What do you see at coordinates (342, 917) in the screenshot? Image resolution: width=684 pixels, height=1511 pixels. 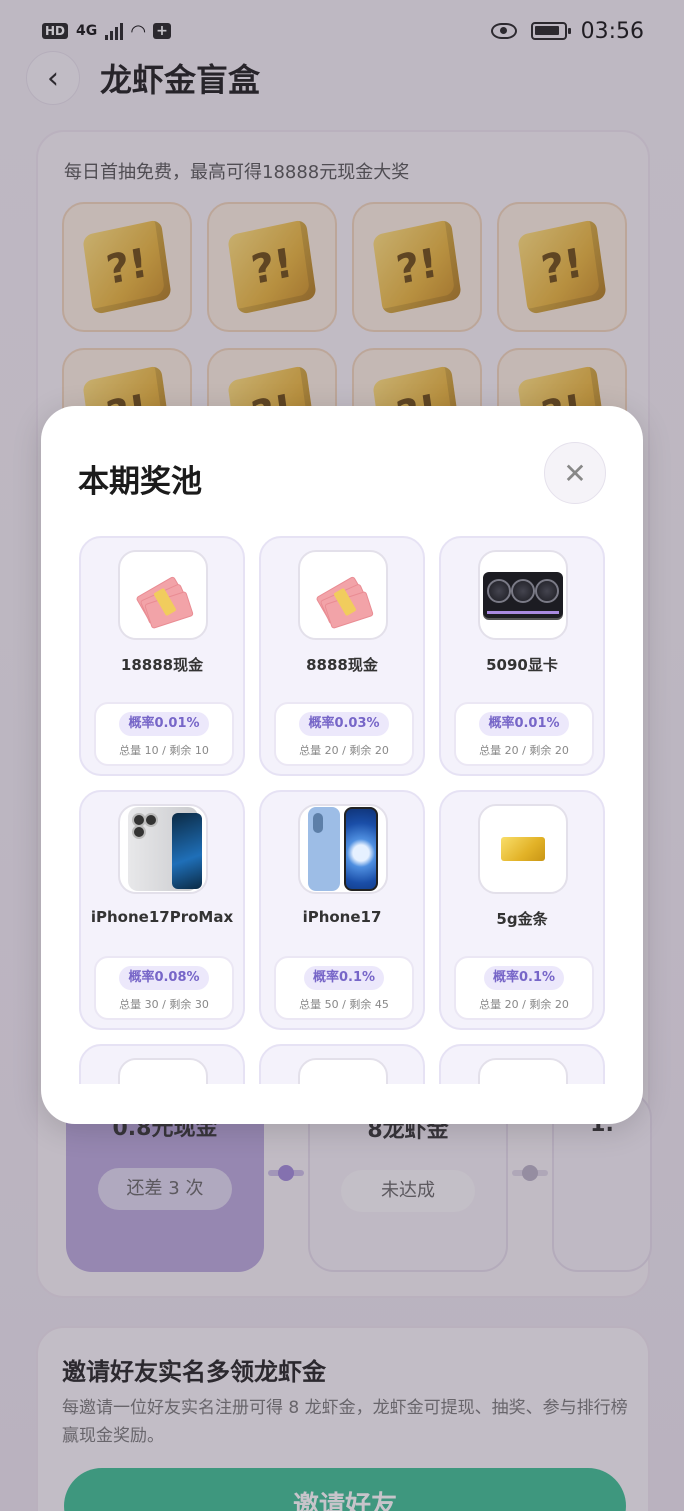 I see `prize-name: iPhone17` at bounding box center [342, 917].